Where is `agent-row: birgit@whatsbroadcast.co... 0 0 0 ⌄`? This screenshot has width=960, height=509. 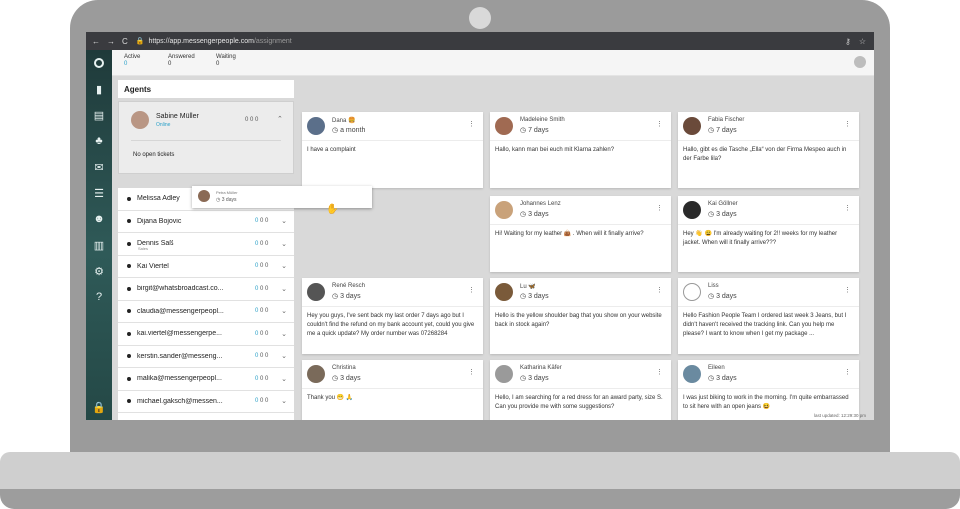
agent-row: birgit@whatsbroadcast.co... 0 0 0 ⌄ is located at coordinates (206, 289).